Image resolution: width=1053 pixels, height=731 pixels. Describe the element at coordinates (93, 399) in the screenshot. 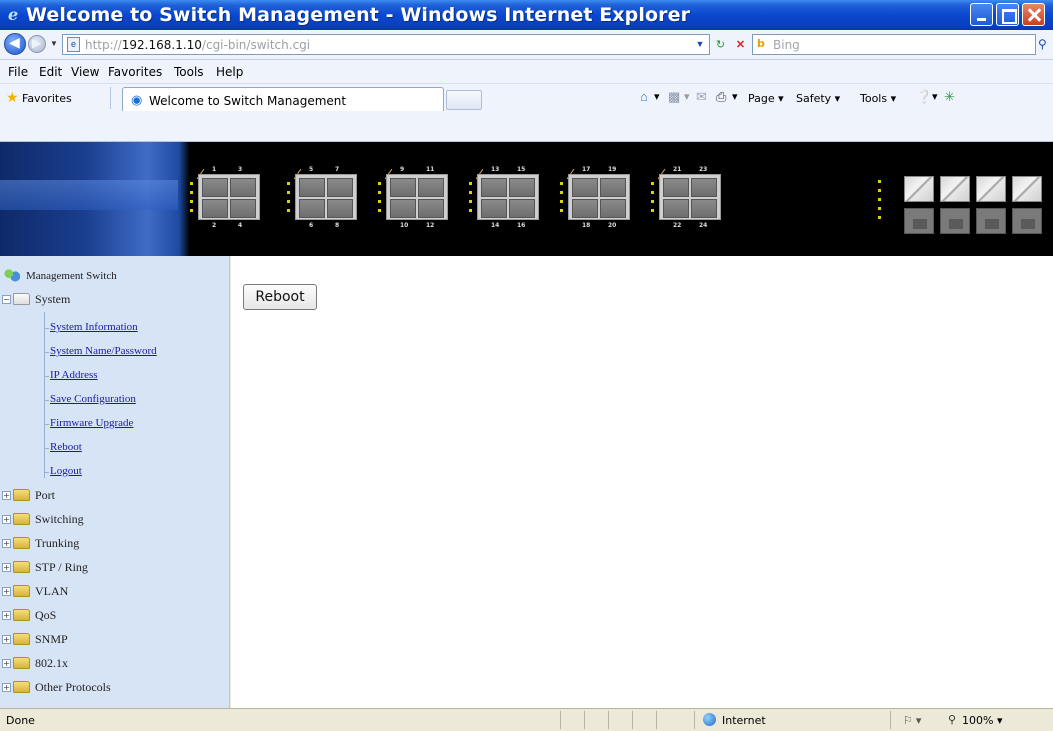

I see `sidebar-item-save-configuration: Save Configuration` at that location.